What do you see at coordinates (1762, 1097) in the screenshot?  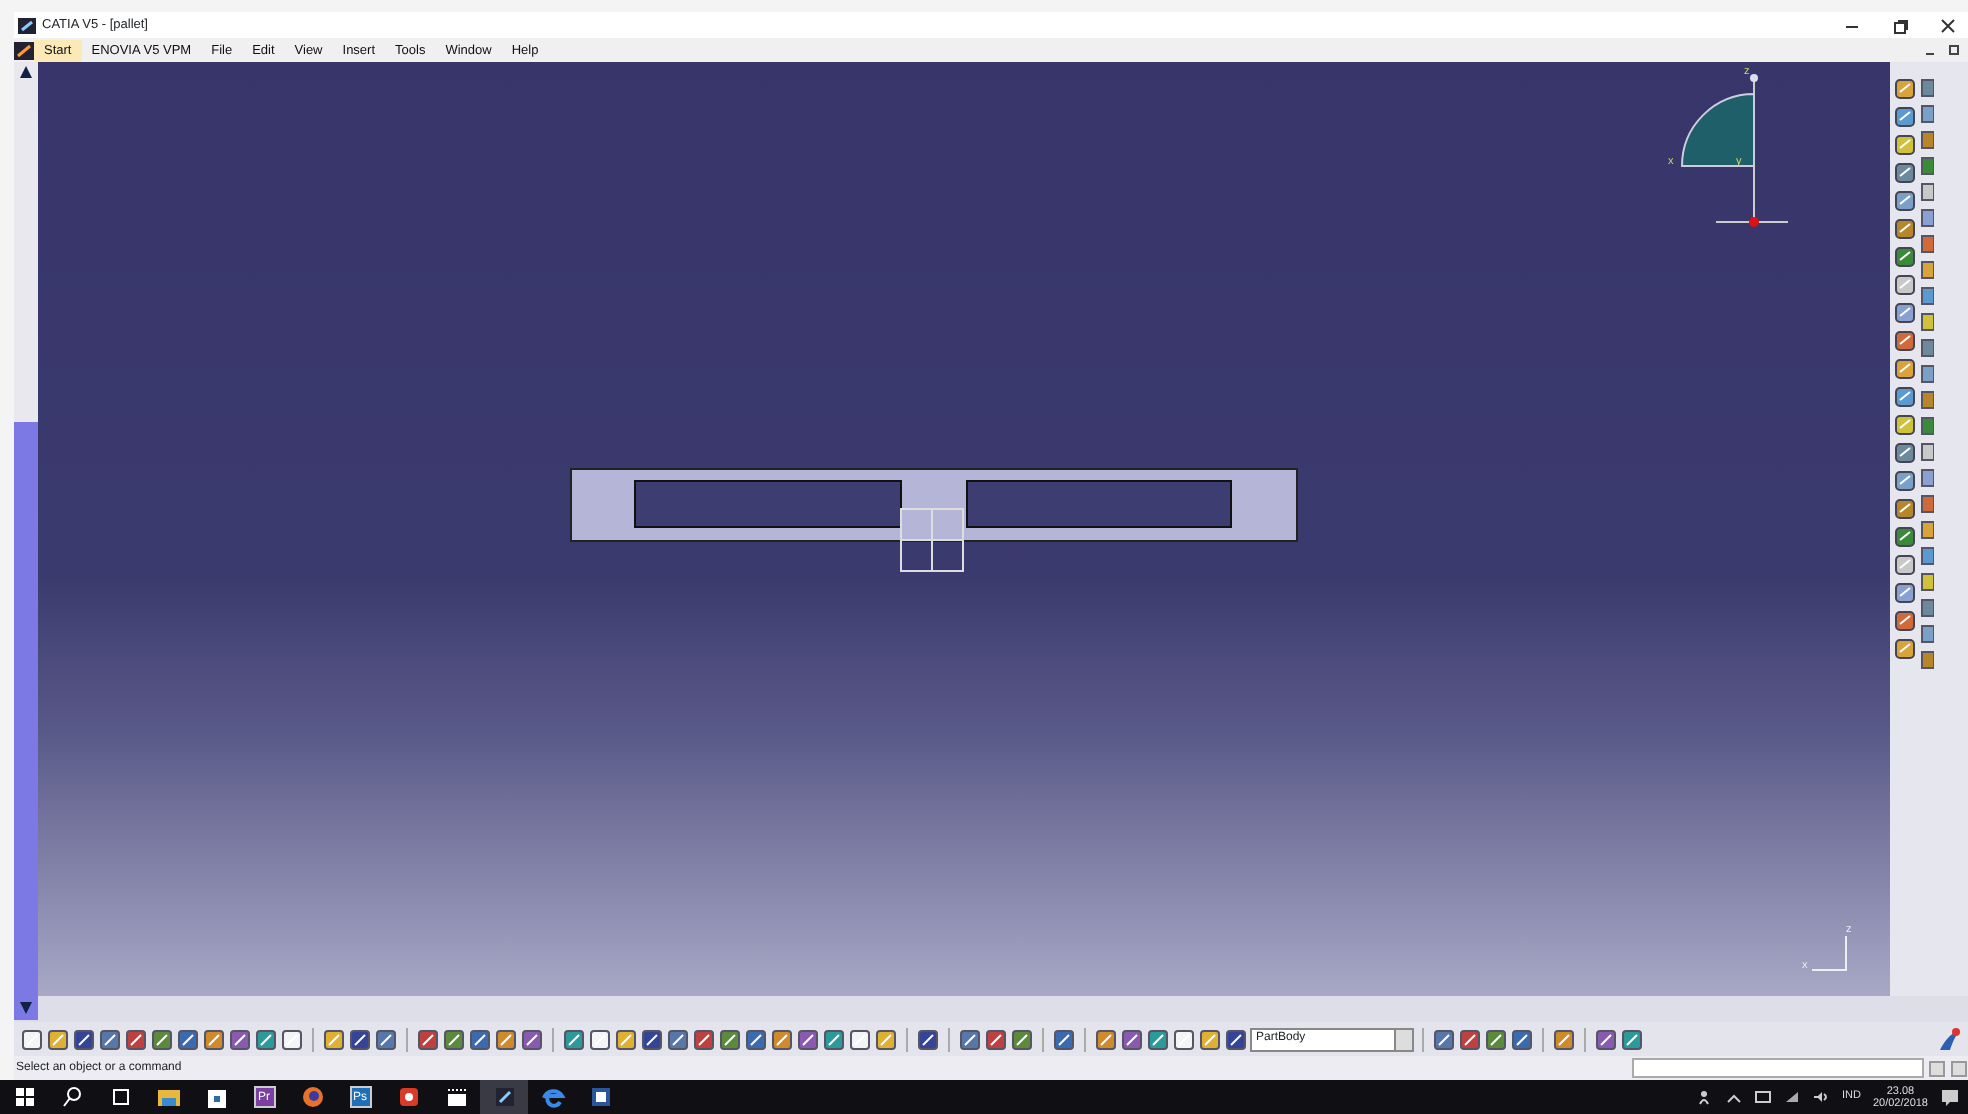 I see `battery-icon` at bounding box center [1762, 1097].